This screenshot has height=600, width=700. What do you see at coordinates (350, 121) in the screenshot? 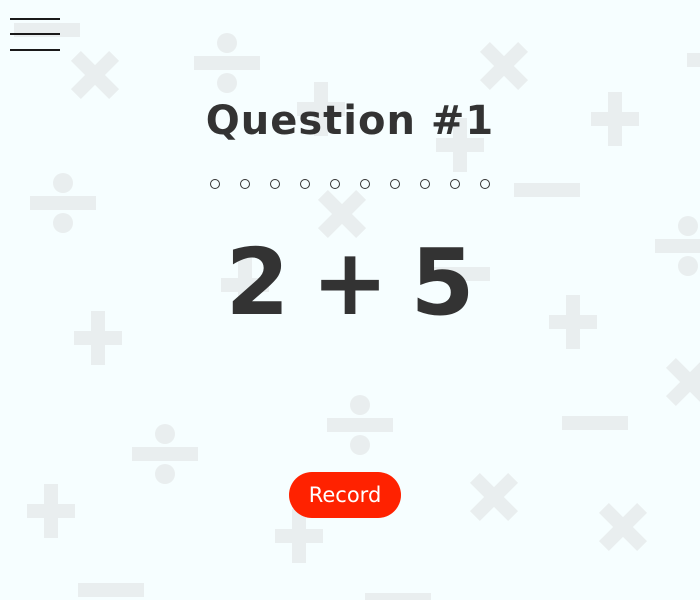
I see `question-title: Question #1` at bounding box center [350, 121].